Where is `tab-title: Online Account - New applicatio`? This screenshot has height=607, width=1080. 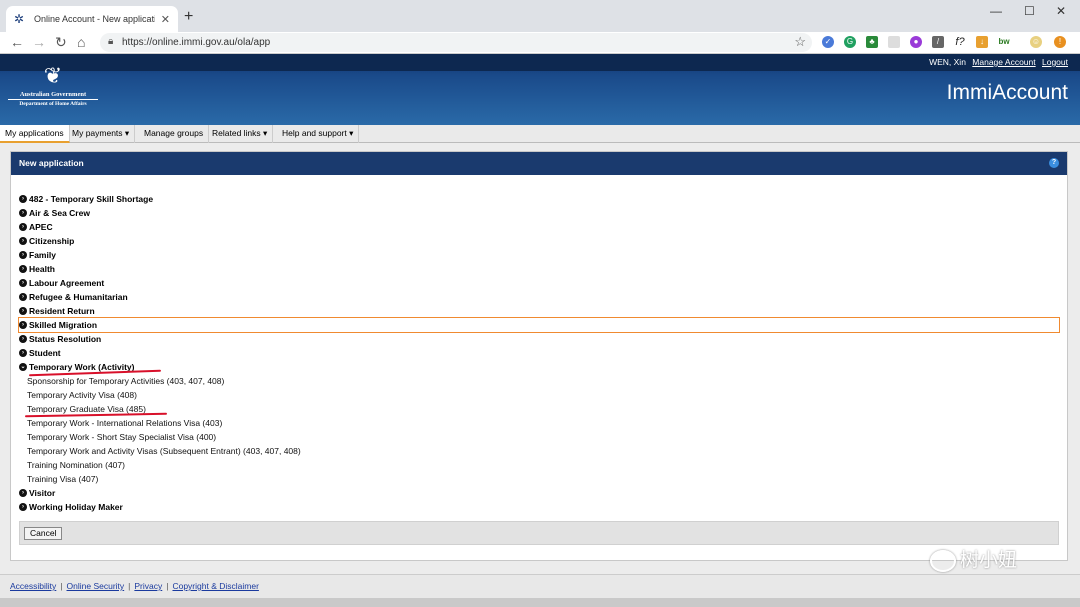 tab-title: Online Account - New applicatio is located at coordinates (94, 19).